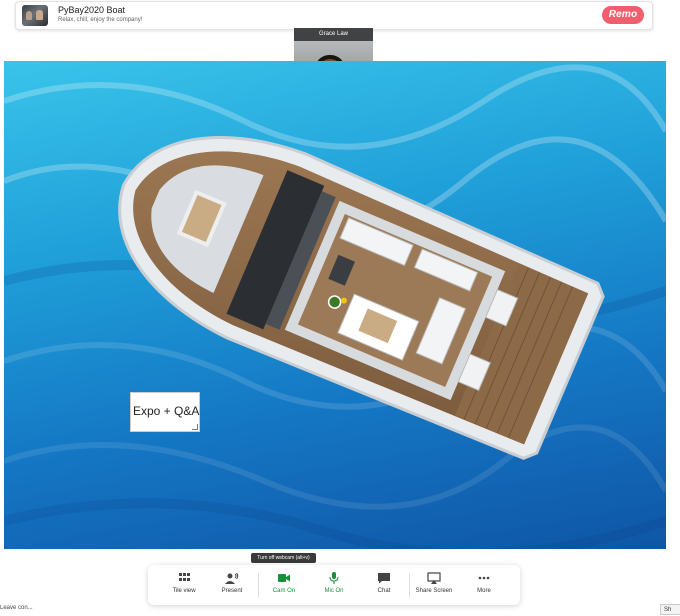 This screenshot has width=680, height=616. Describe the element at coordinates (384, 591) in the screenshot. I see `chat-label: Chat` at that location.